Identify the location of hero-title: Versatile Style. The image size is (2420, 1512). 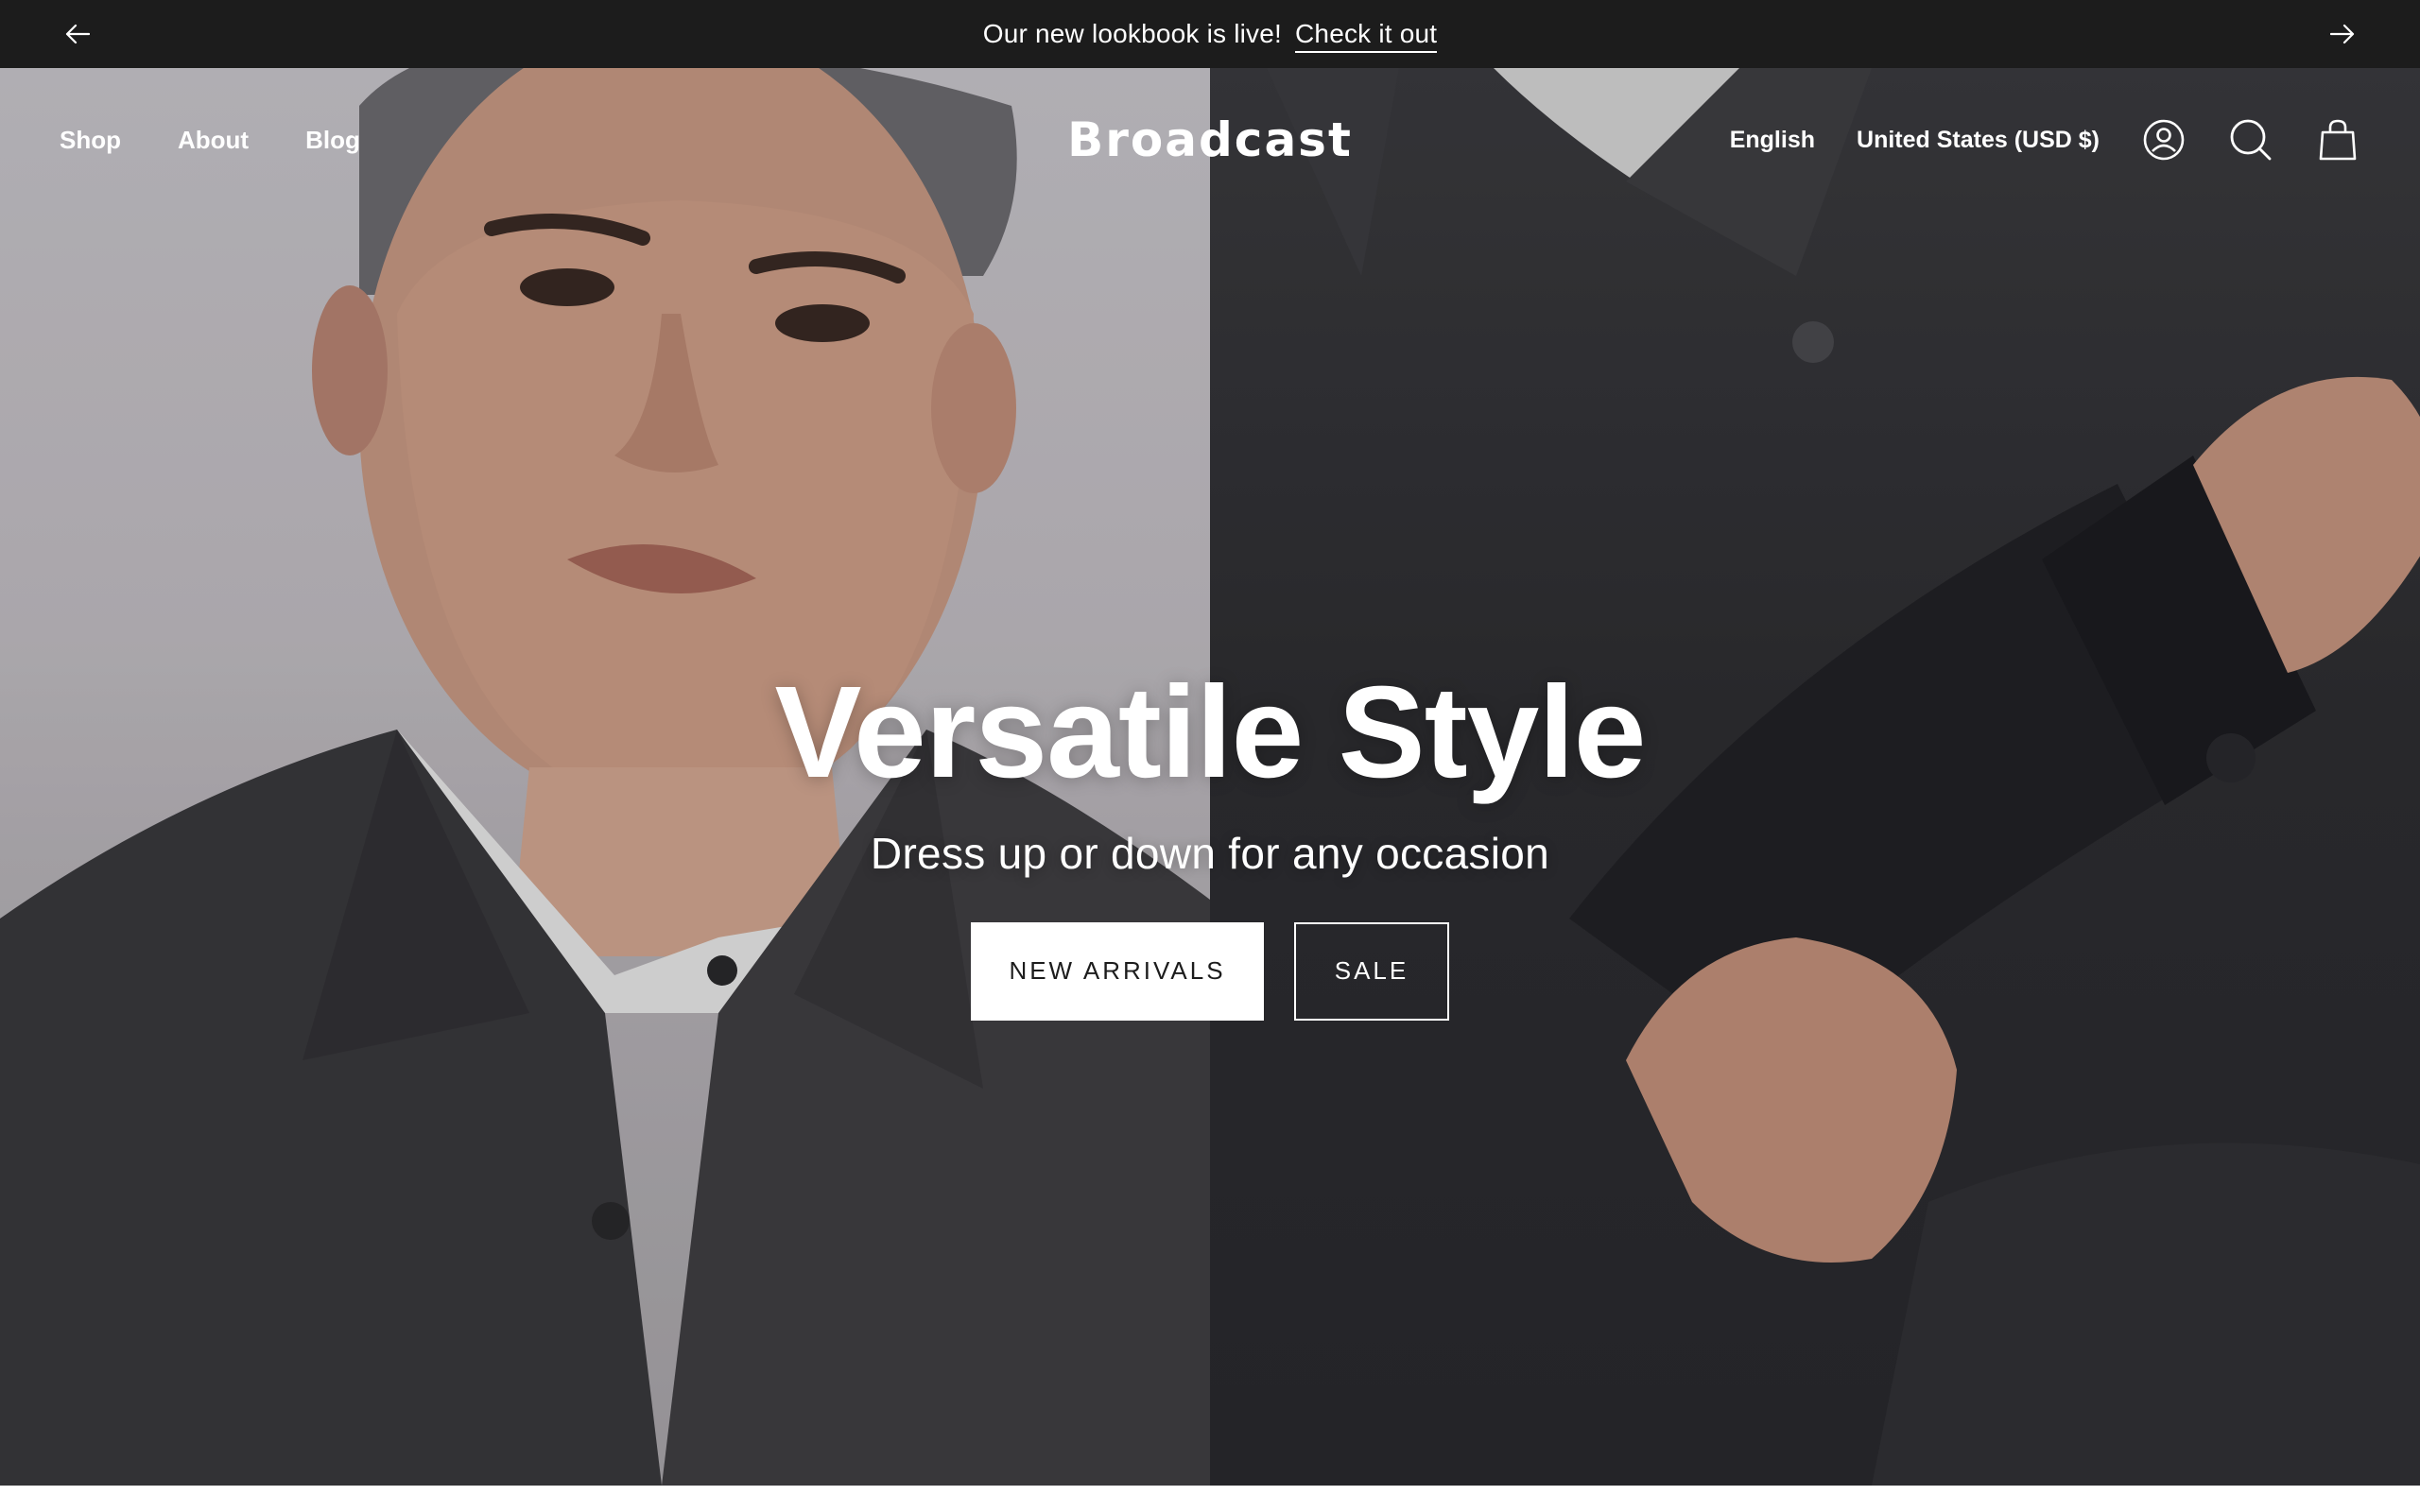
(1210, 732).